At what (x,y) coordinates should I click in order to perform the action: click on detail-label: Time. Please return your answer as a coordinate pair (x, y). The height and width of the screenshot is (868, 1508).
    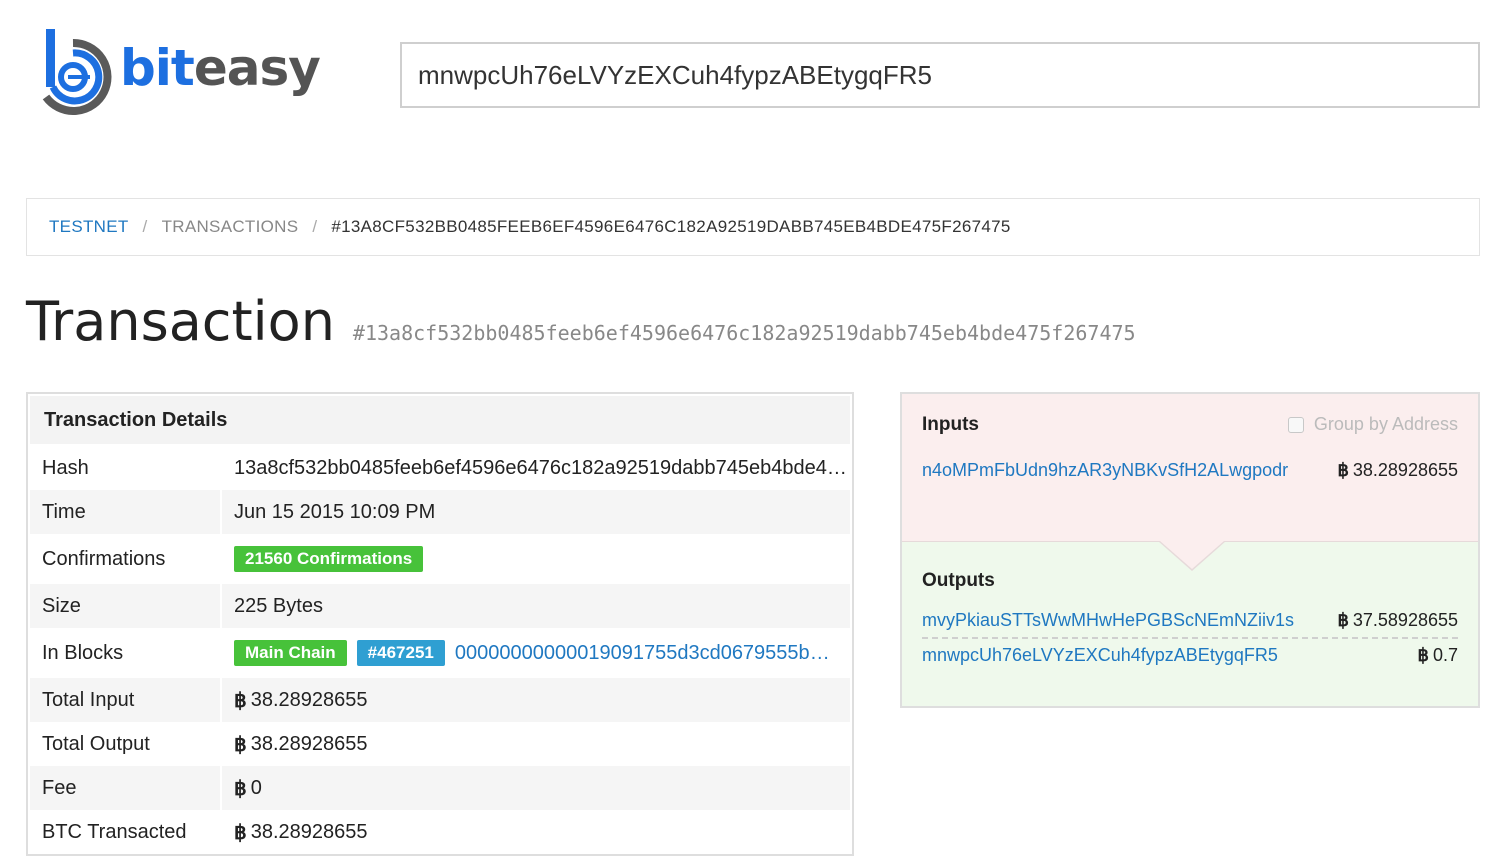
    Looking at the image, I should click on (126, 512).